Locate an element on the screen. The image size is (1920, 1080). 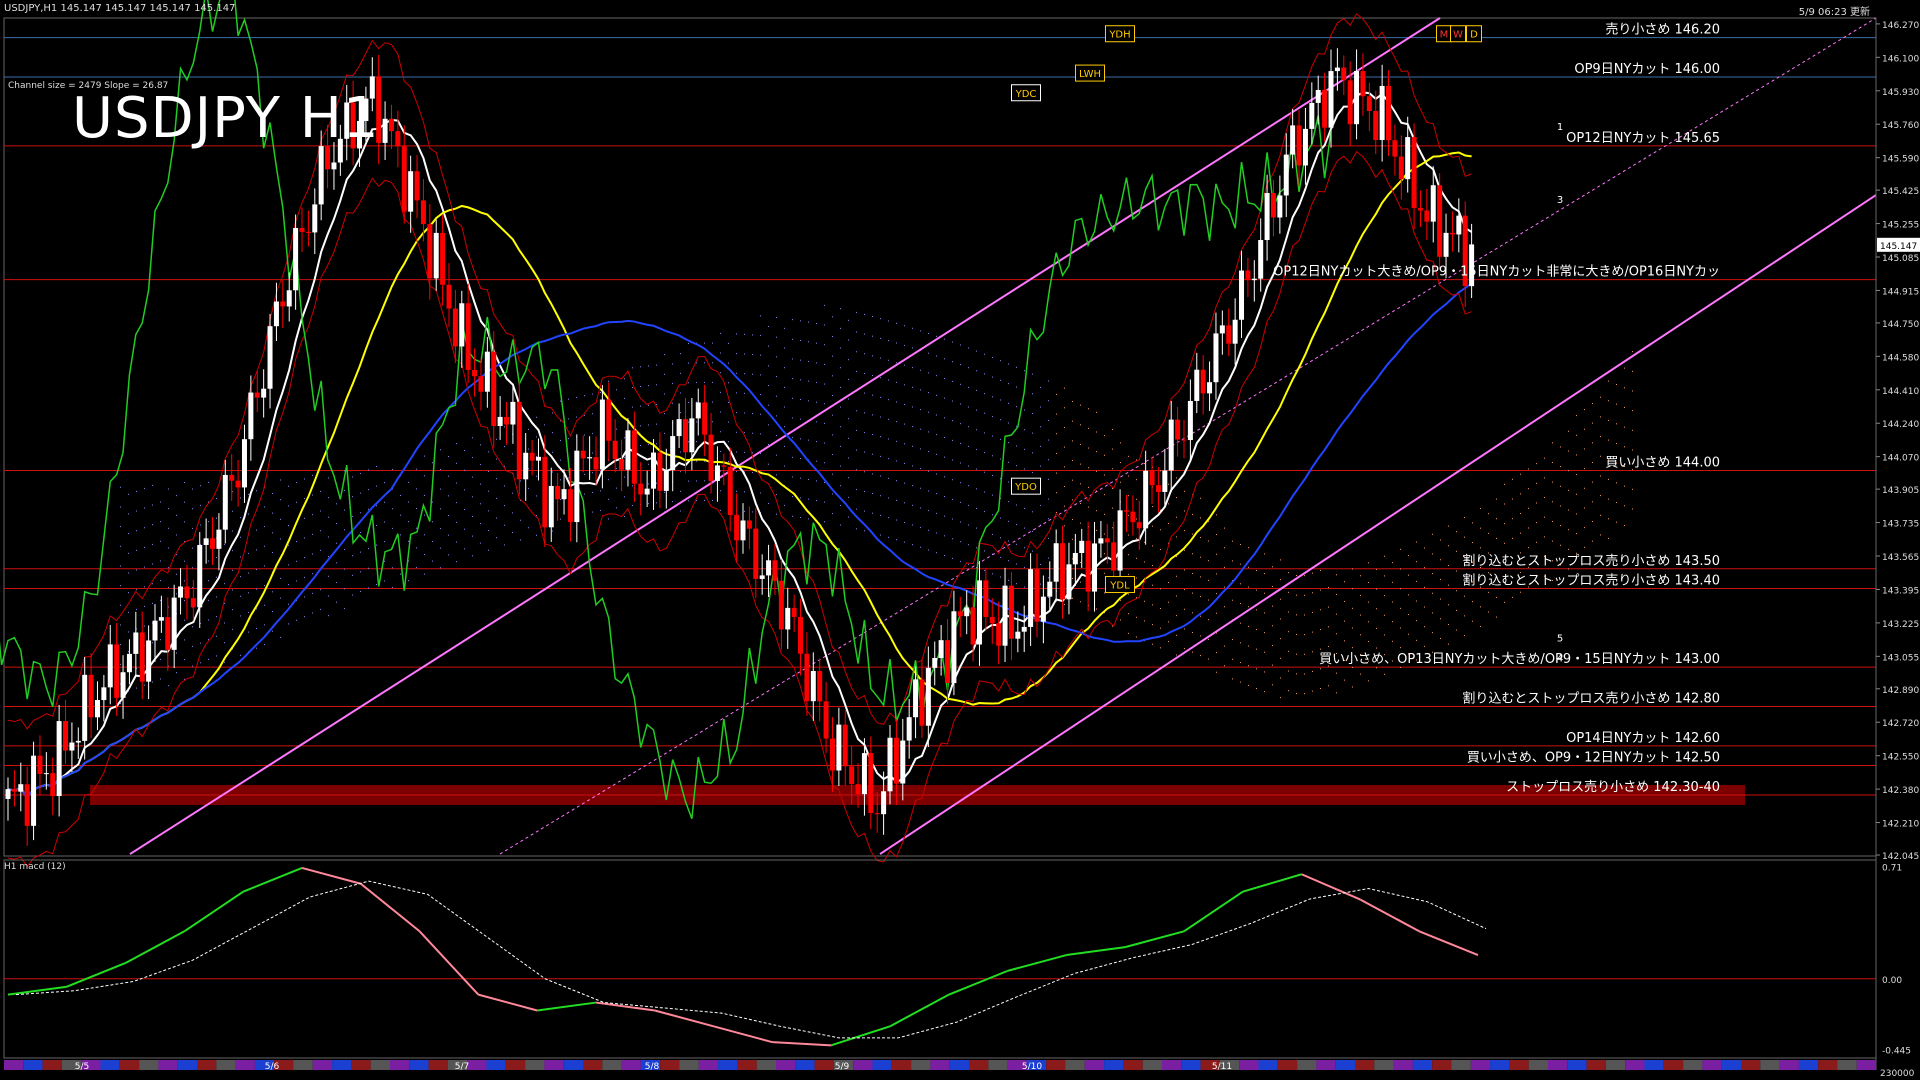
level-label: OP9日NYカット 146.00 is located at coordinates (1647, 69).